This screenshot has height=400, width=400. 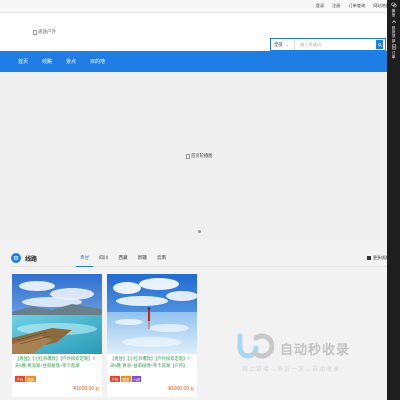 What do you see at coordinates (71, 61) in the screenshot?
I see `nav-item-attractions: 景点` at bounding box center [71, 61].